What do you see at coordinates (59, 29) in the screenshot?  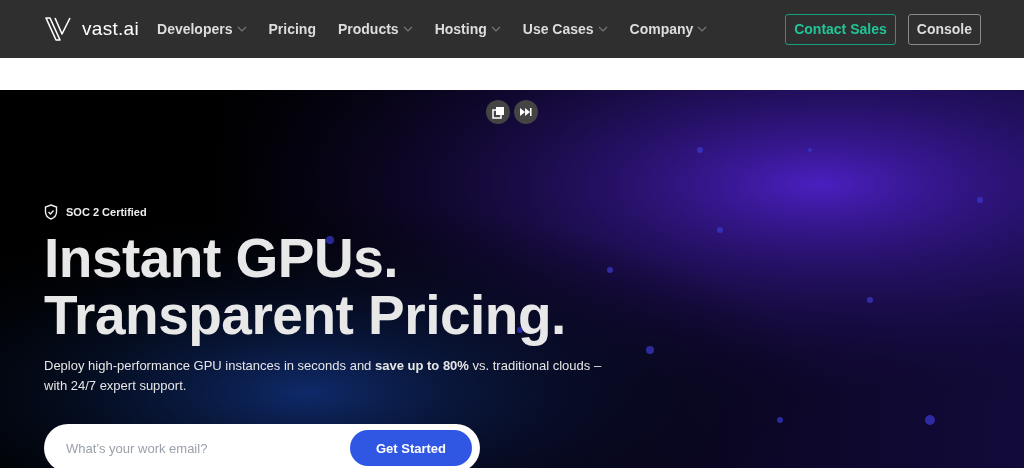 I see `logo-icon` at bounding box center [59, 29].